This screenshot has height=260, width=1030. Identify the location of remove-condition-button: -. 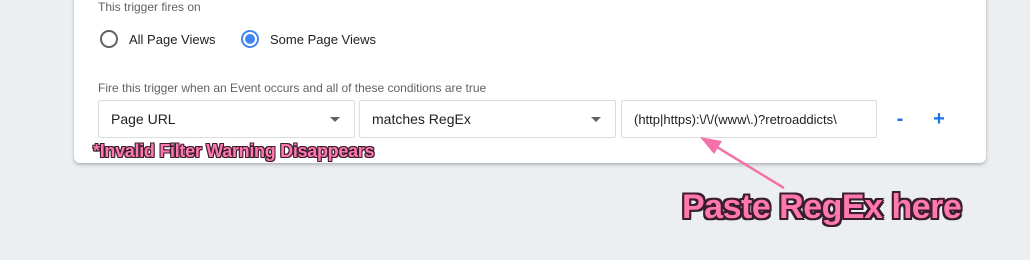
(900, 119).